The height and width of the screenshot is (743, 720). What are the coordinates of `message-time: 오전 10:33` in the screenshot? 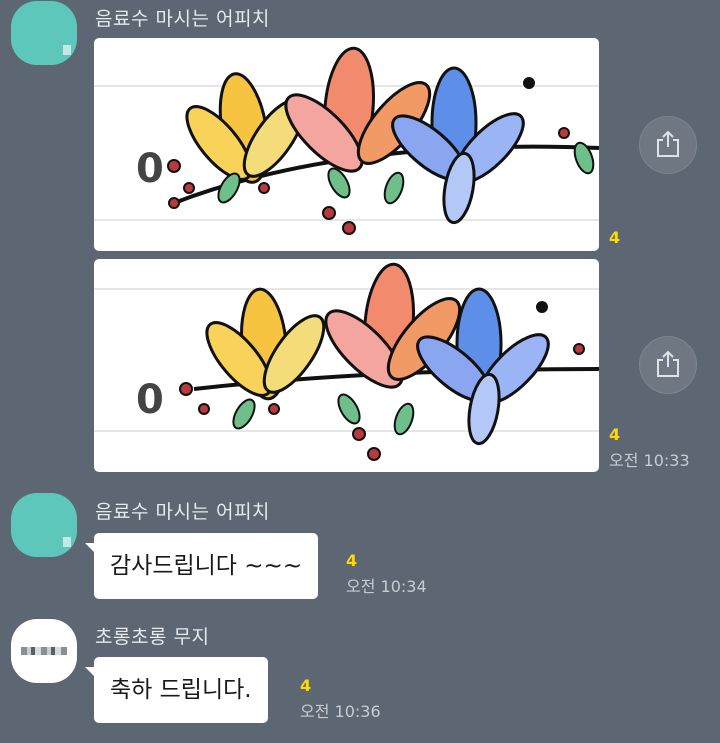 It's located at (649, 460).